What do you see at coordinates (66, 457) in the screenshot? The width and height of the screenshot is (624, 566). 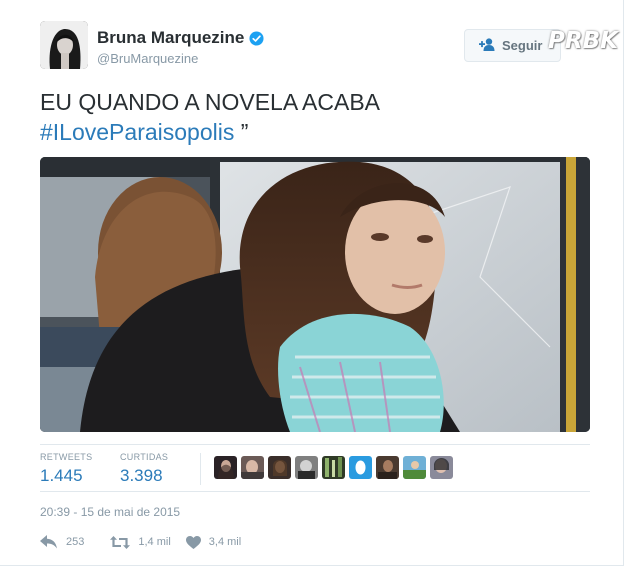 I see `retweets-label: RETWEETS` at bounding box center [66, 457].